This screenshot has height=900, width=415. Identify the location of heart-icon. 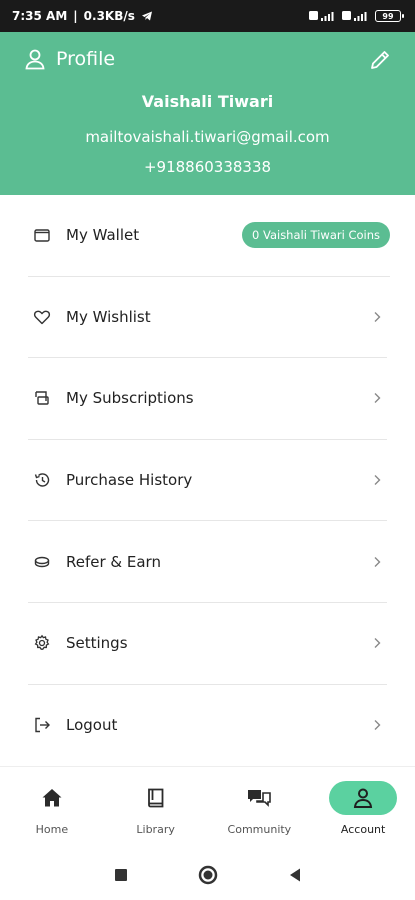
(42, 317).